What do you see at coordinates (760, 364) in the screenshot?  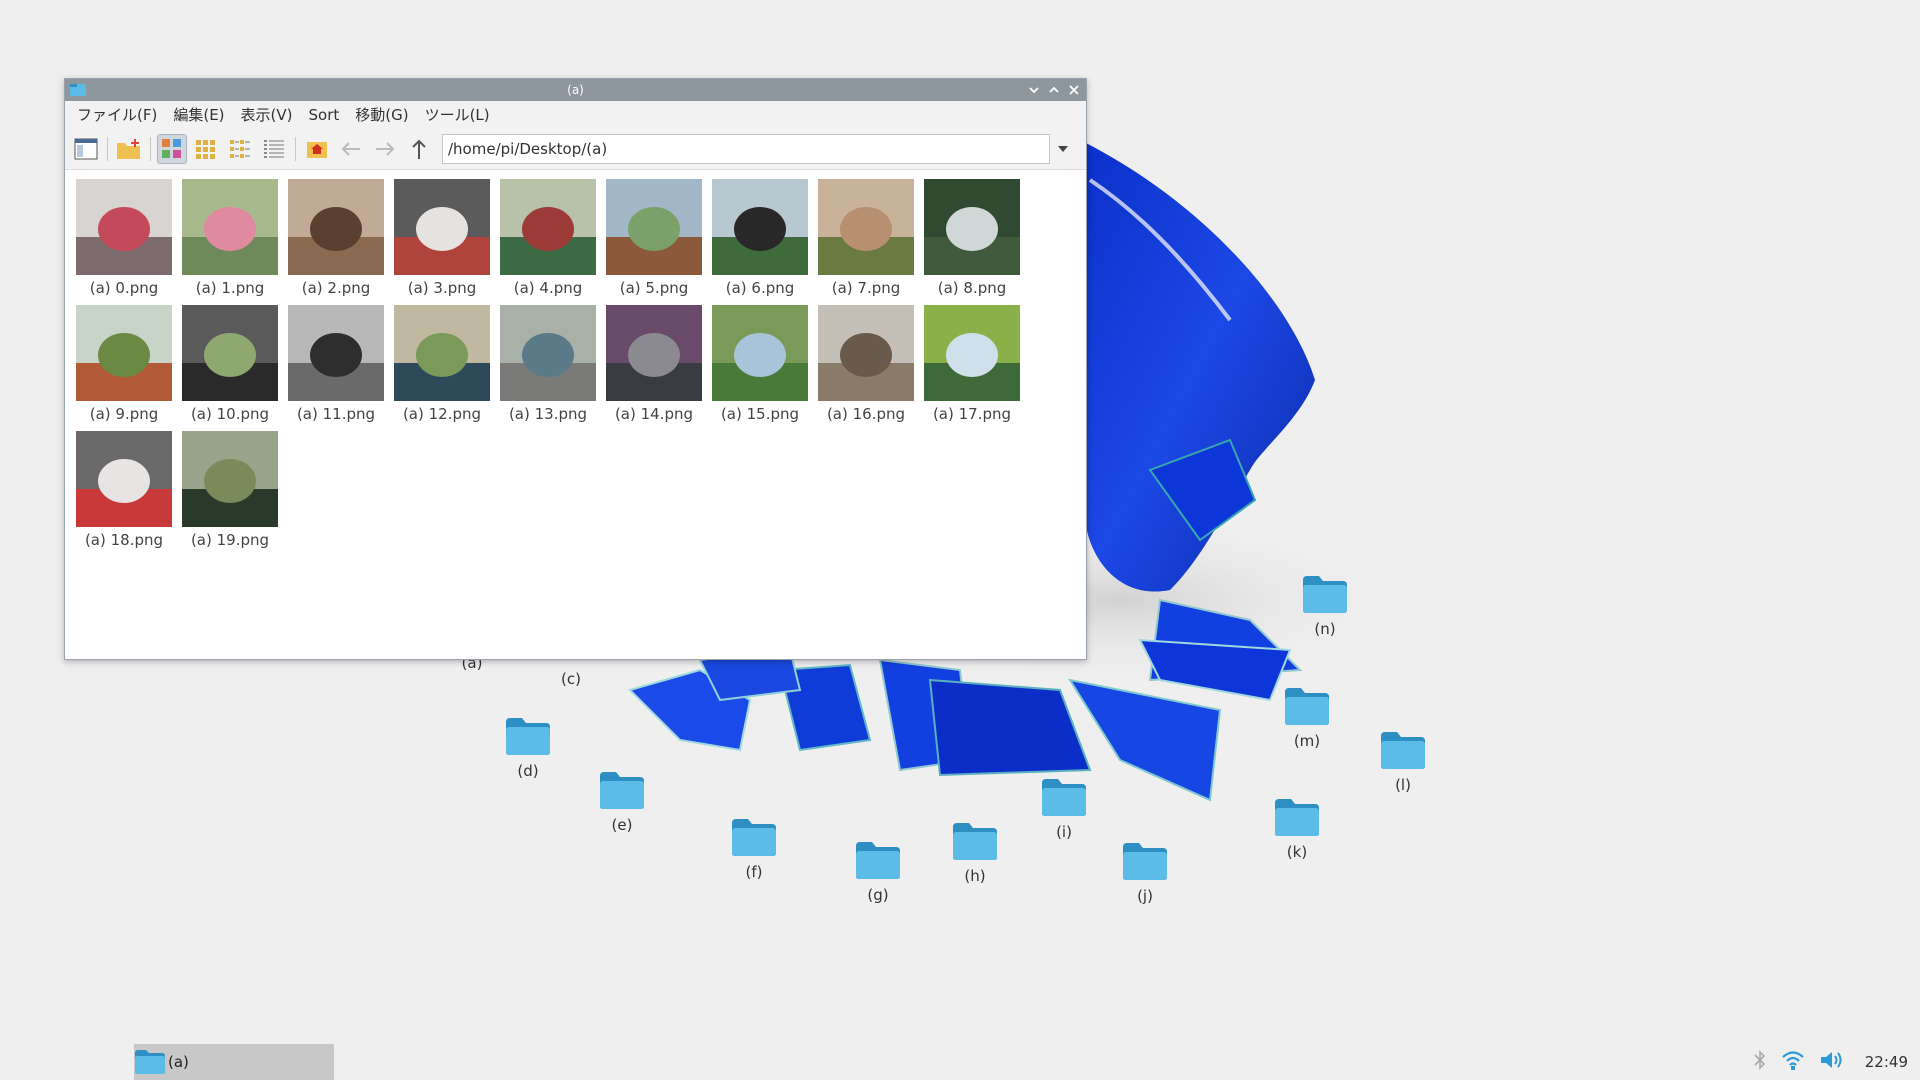 I see `file-item: (a) 15.png` at bounding box center [760, 364].